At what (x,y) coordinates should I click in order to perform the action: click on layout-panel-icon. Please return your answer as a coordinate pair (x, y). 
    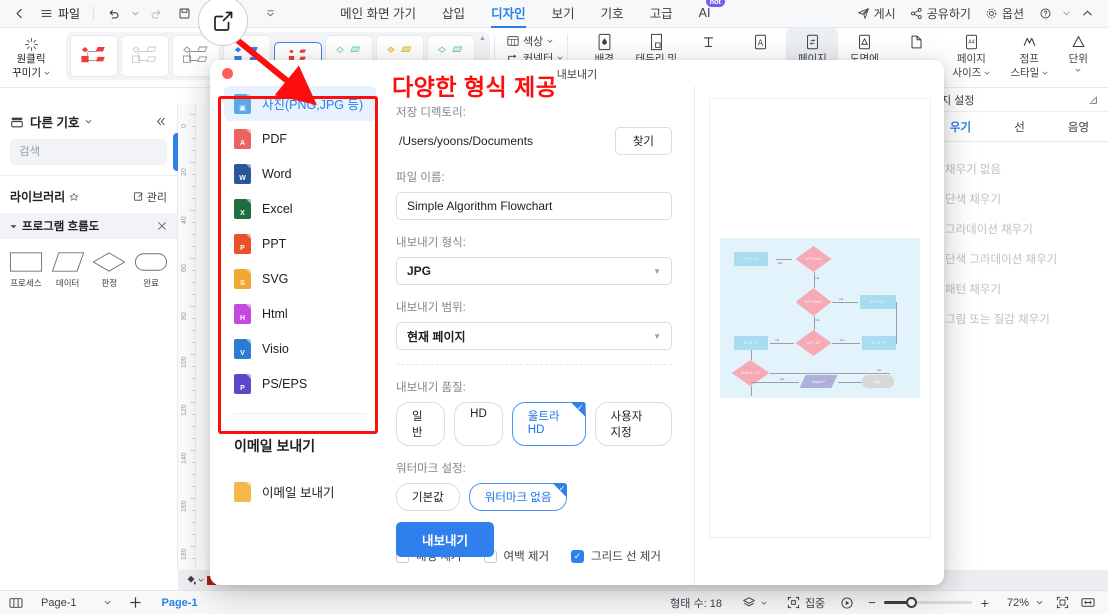
    Looking at the image, I should click on (16, 602).